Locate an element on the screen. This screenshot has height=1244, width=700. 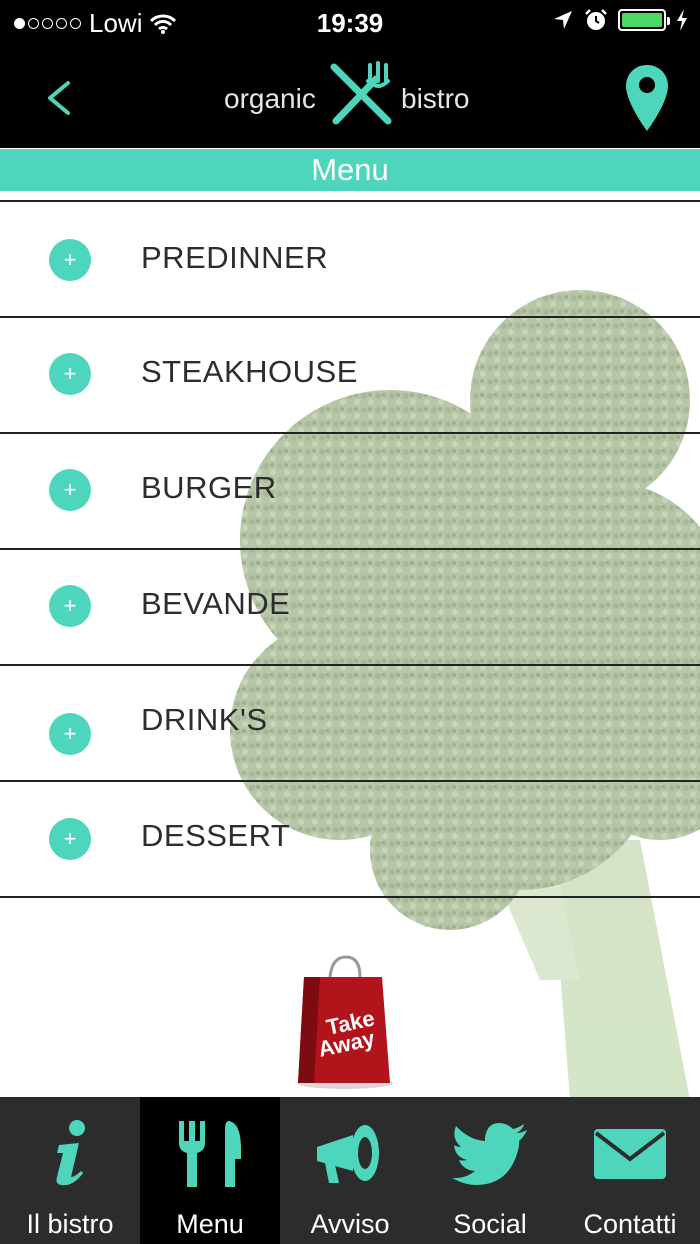
menu-item-dessert: + DESSERT is located at coordinates (350, 839).